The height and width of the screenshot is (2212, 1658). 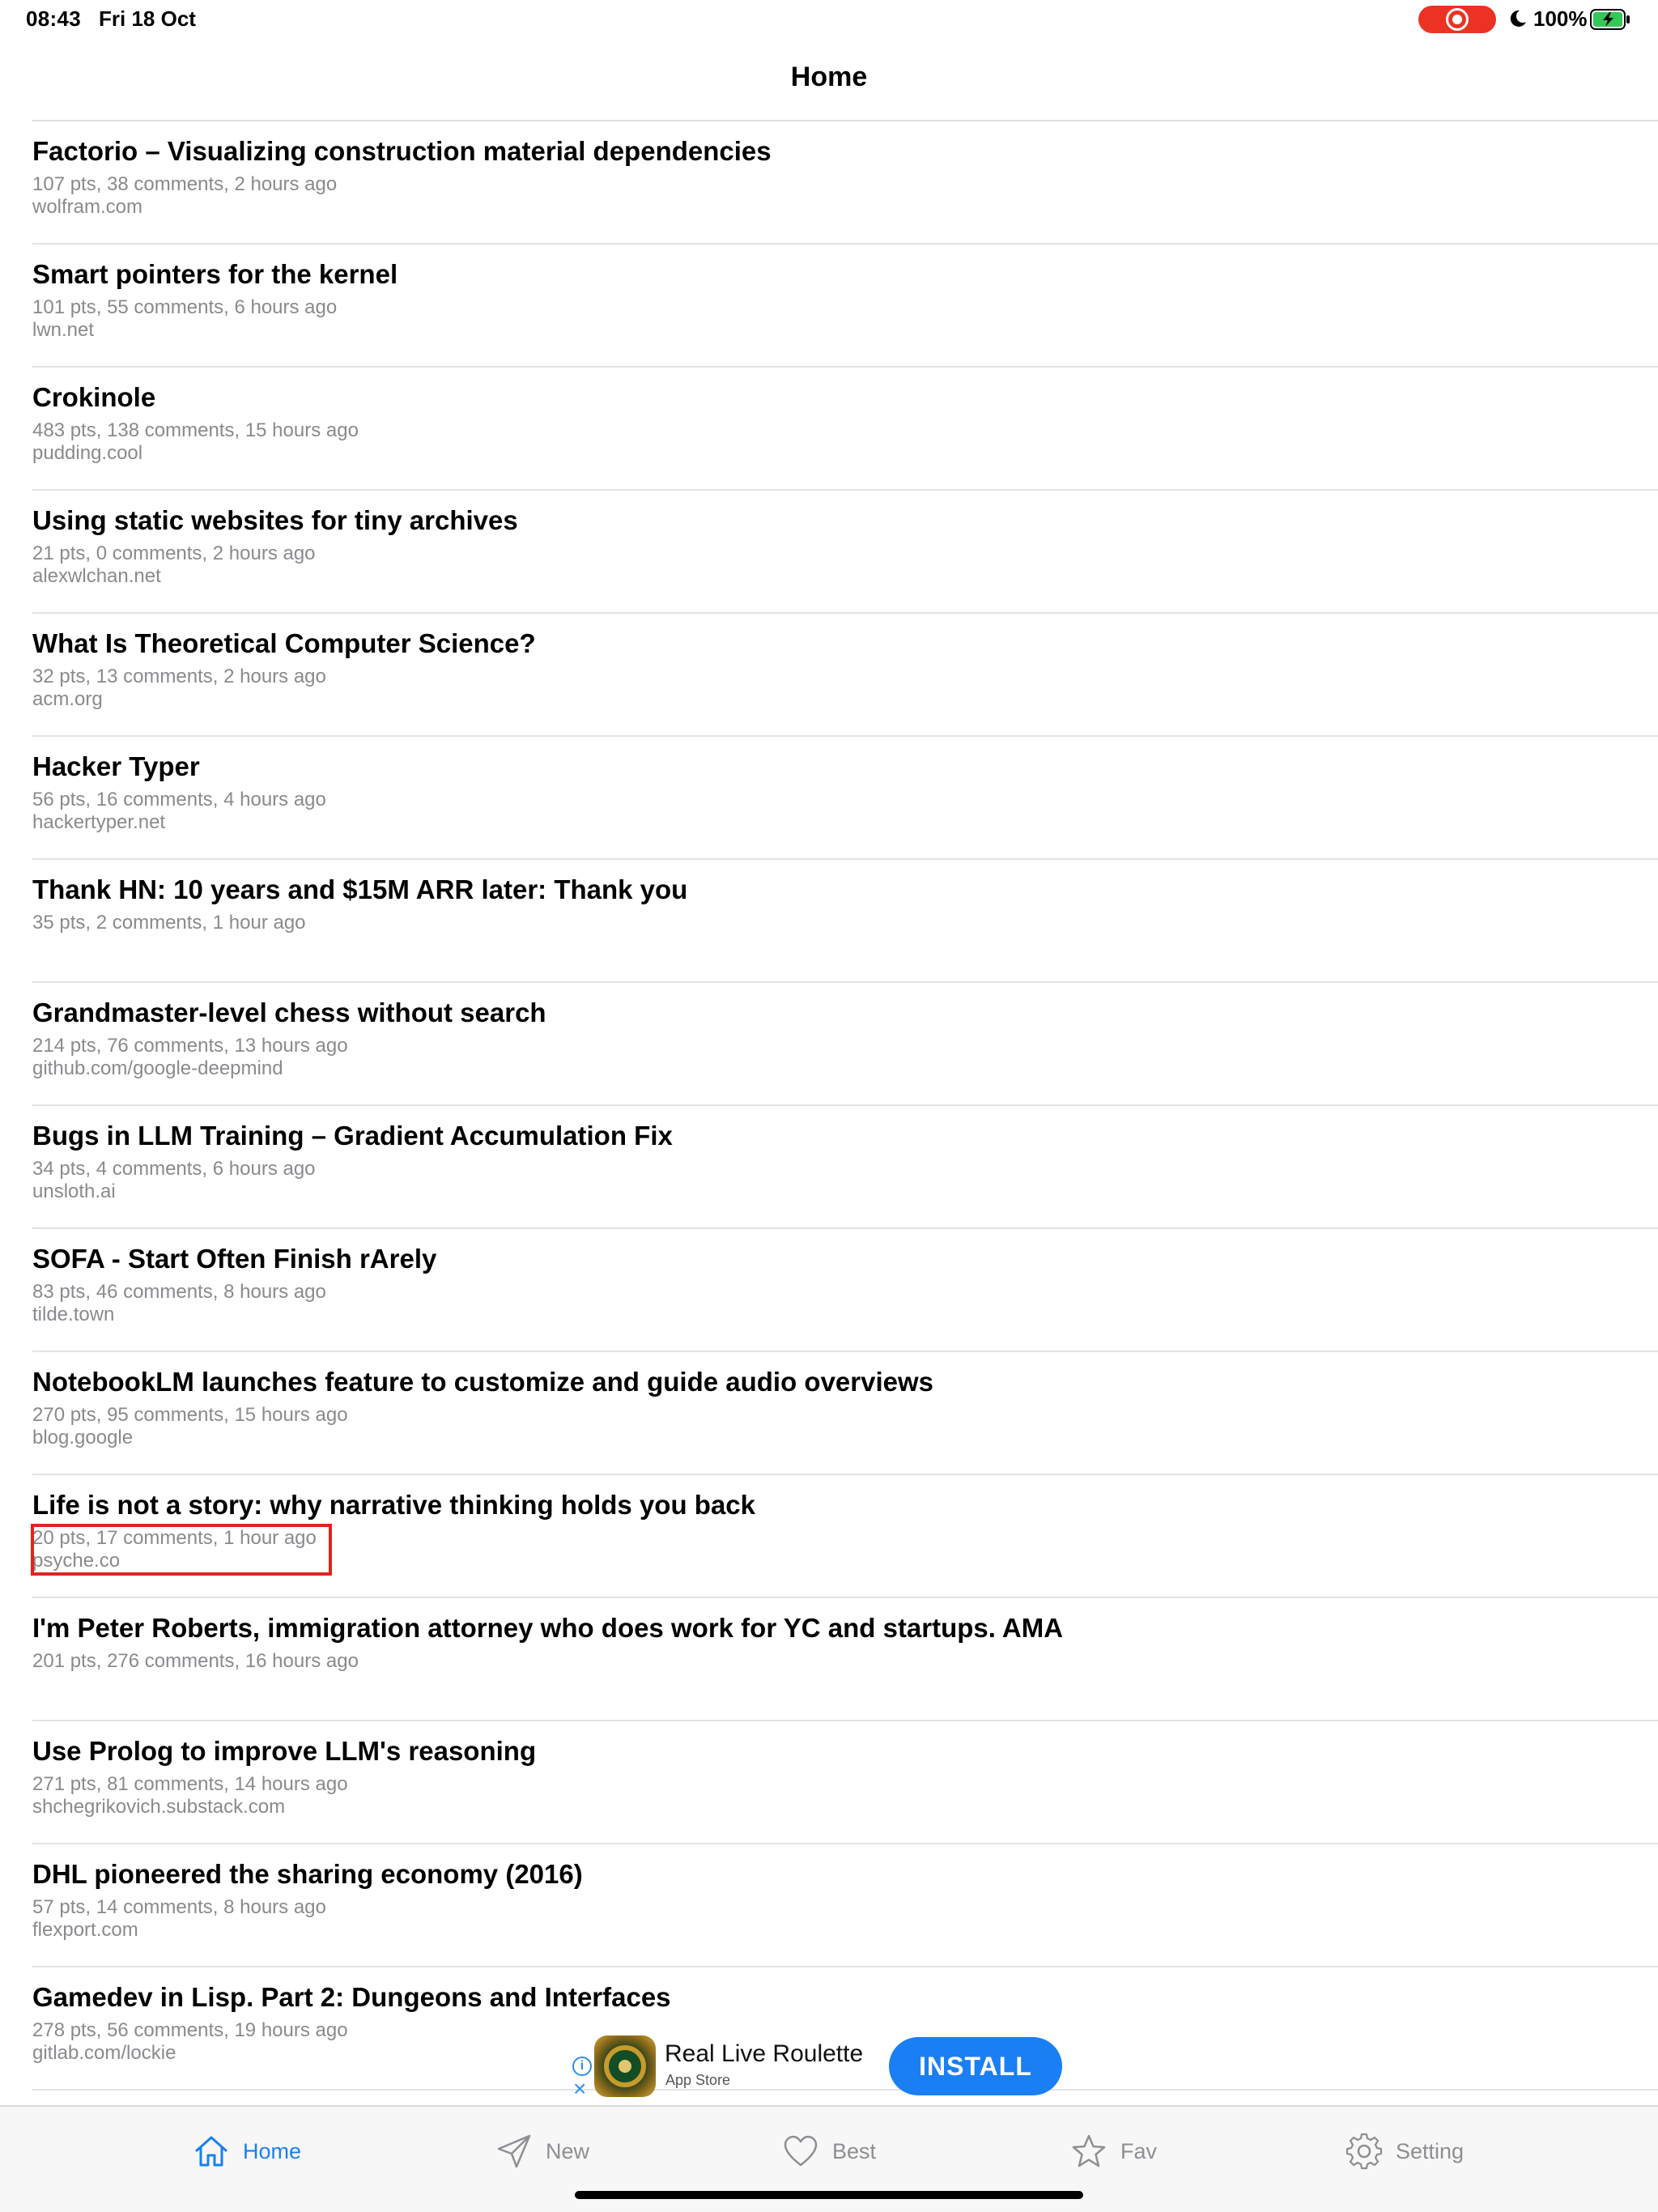 I want to click on tab-label-home: Home, so click(x=272, y=2150).